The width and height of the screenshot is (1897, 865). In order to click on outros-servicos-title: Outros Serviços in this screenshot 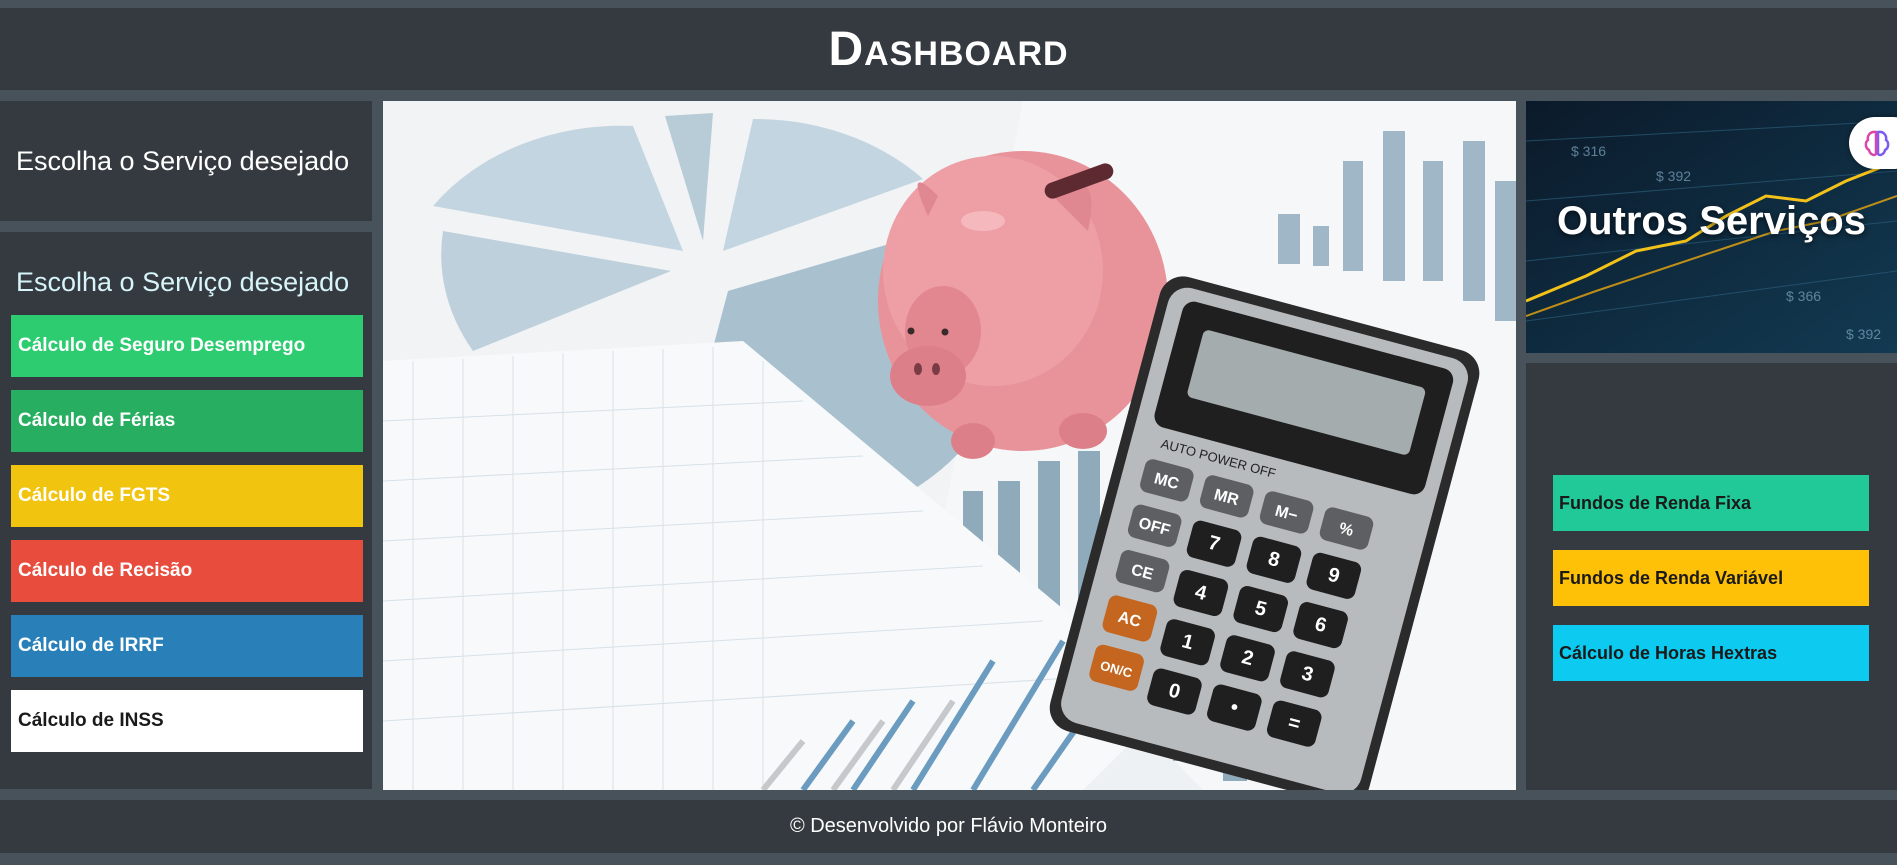, I will do `click(1711, 221)`.